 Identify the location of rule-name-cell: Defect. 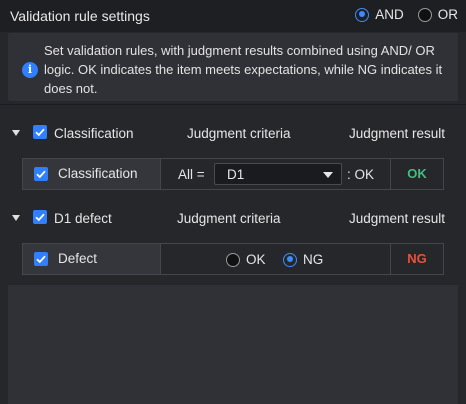
(92, 259).